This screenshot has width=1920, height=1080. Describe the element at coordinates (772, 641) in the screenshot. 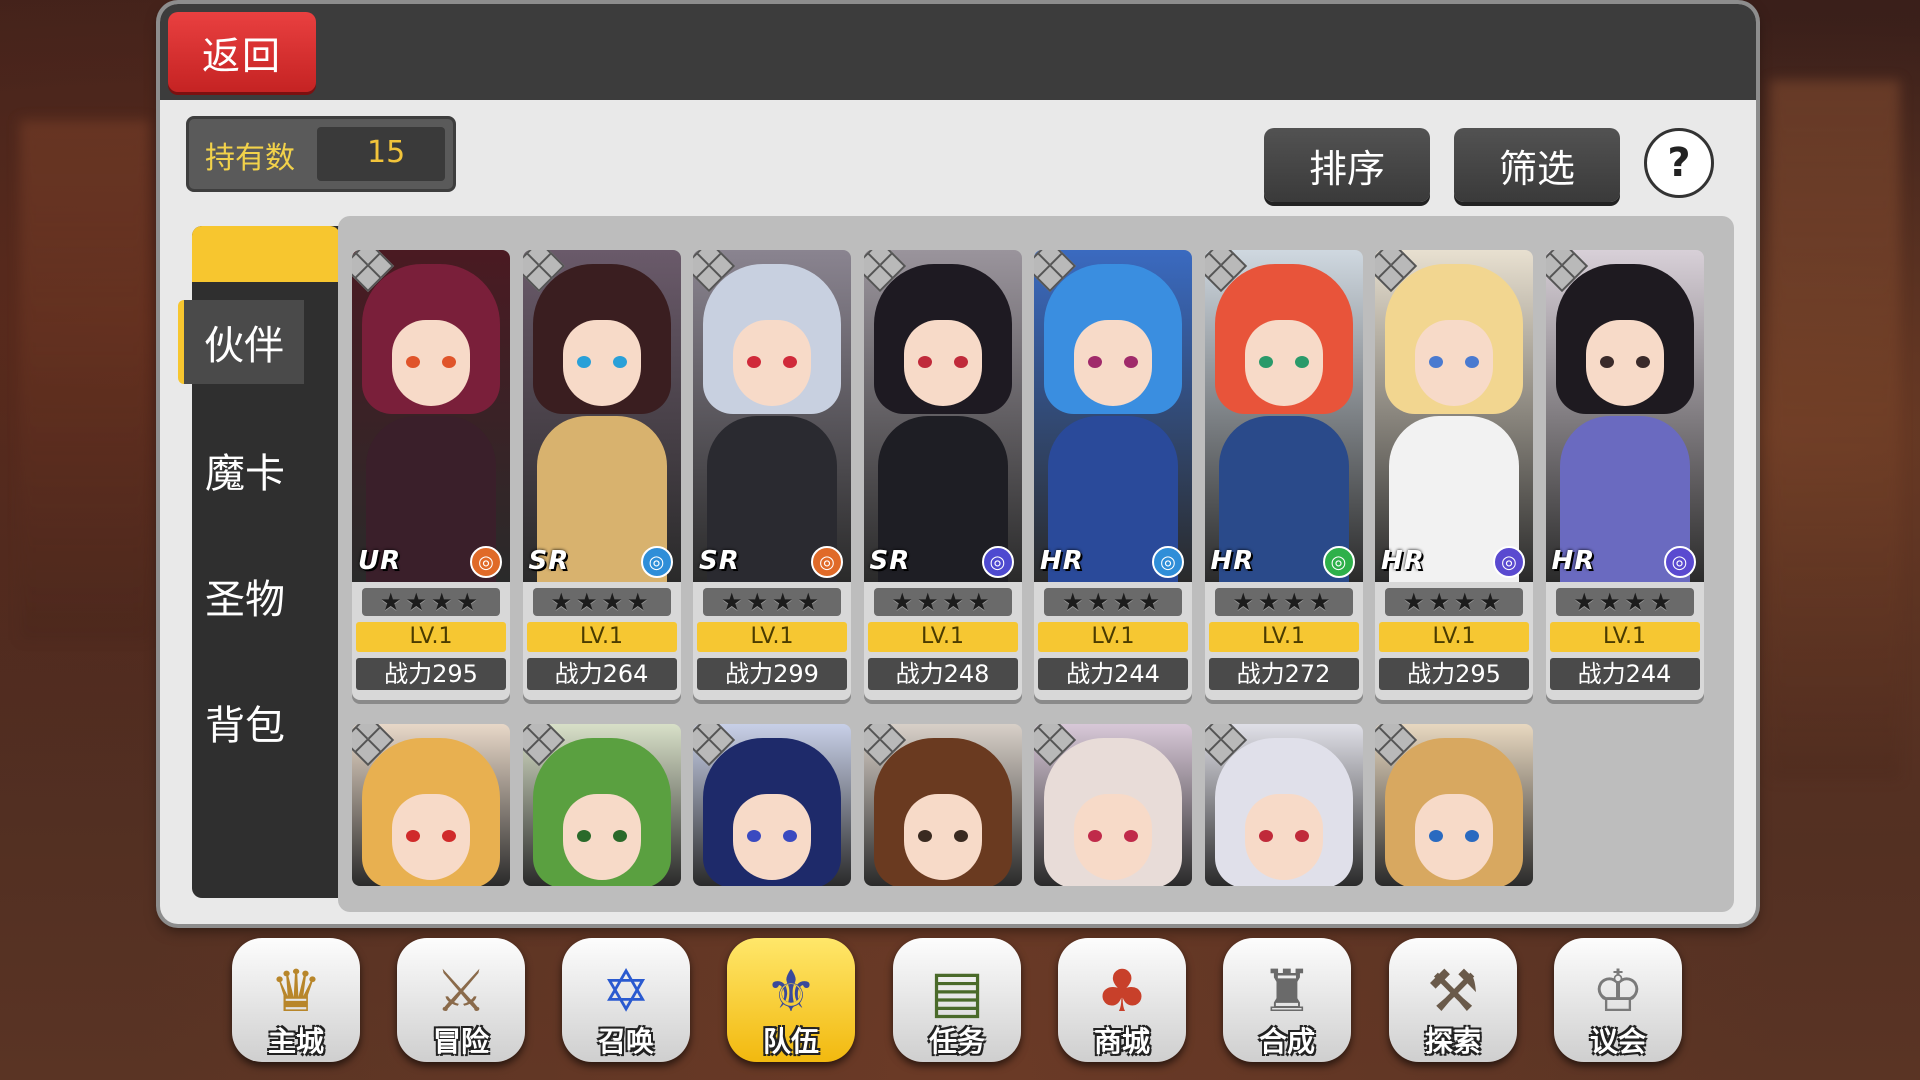

I see `card-info: ★★★★ LV.1 战力299` at that location.